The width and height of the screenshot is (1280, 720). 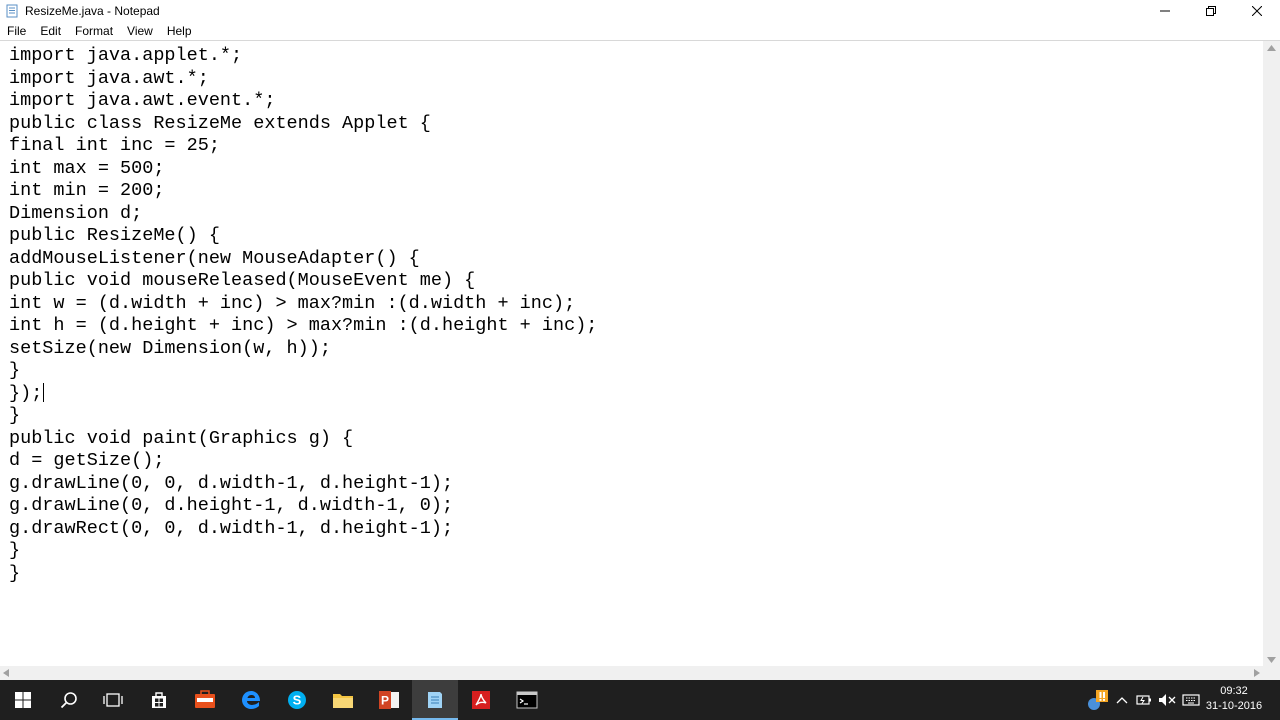 I want to click on skype-button: S, so click(x=297, y=700).